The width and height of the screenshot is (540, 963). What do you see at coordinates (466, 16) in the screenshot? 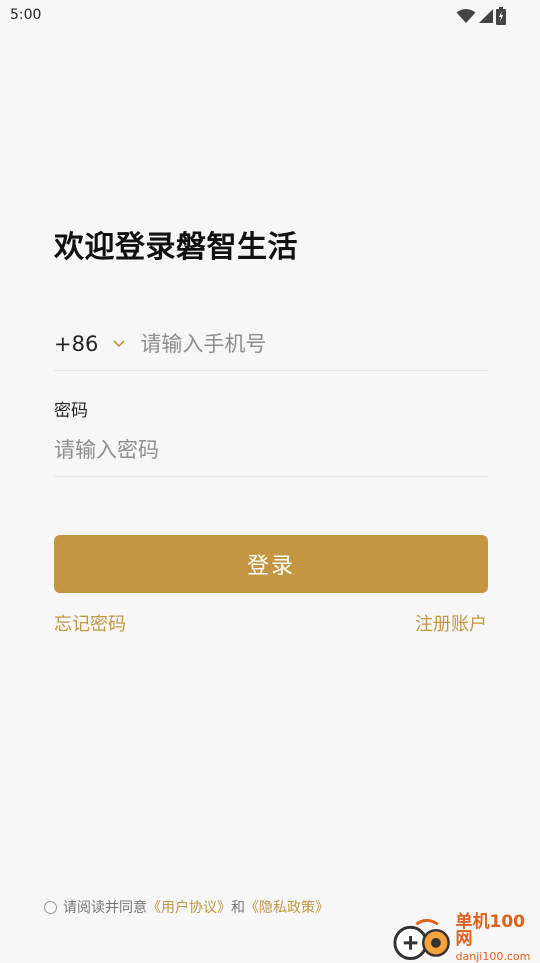
I see `wifi-icon` at bounding box center [466, 16].